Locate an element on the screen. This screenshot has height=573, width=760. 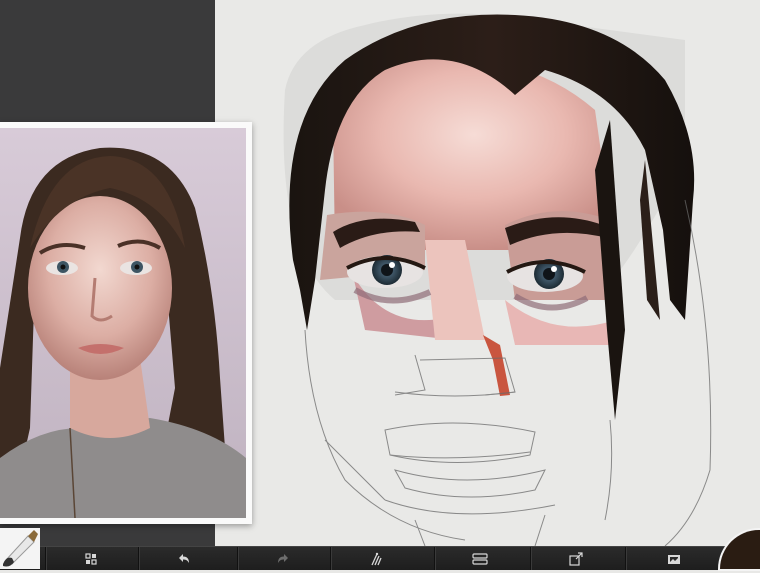
brushes-button is located at coordinates (375, 558).